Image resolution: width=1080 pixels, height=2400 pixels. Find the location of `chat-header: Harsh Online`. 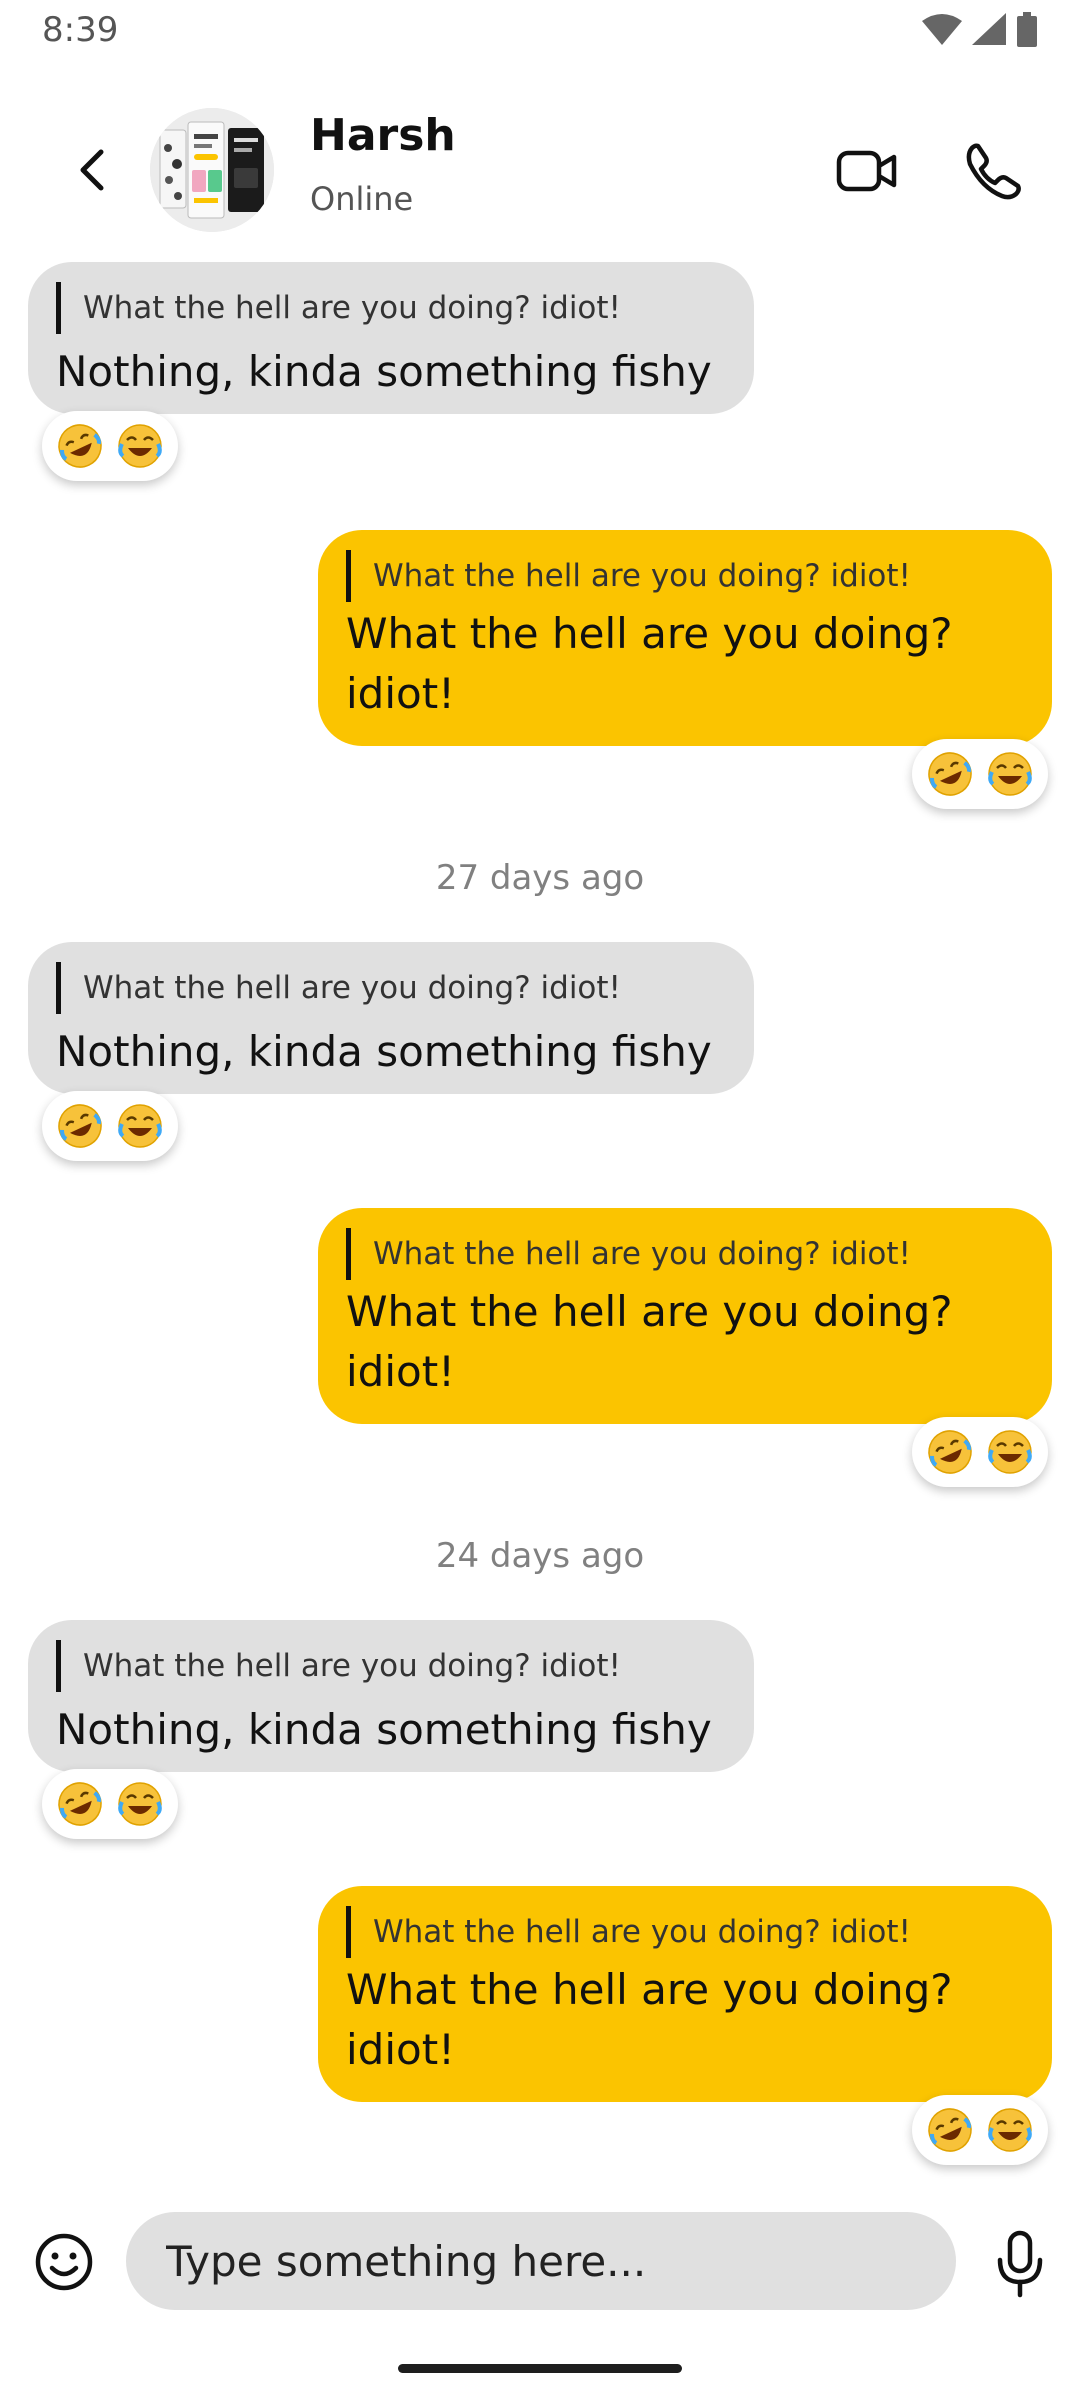

chat-header: Harsh Online is located at coordinates (540, 170).